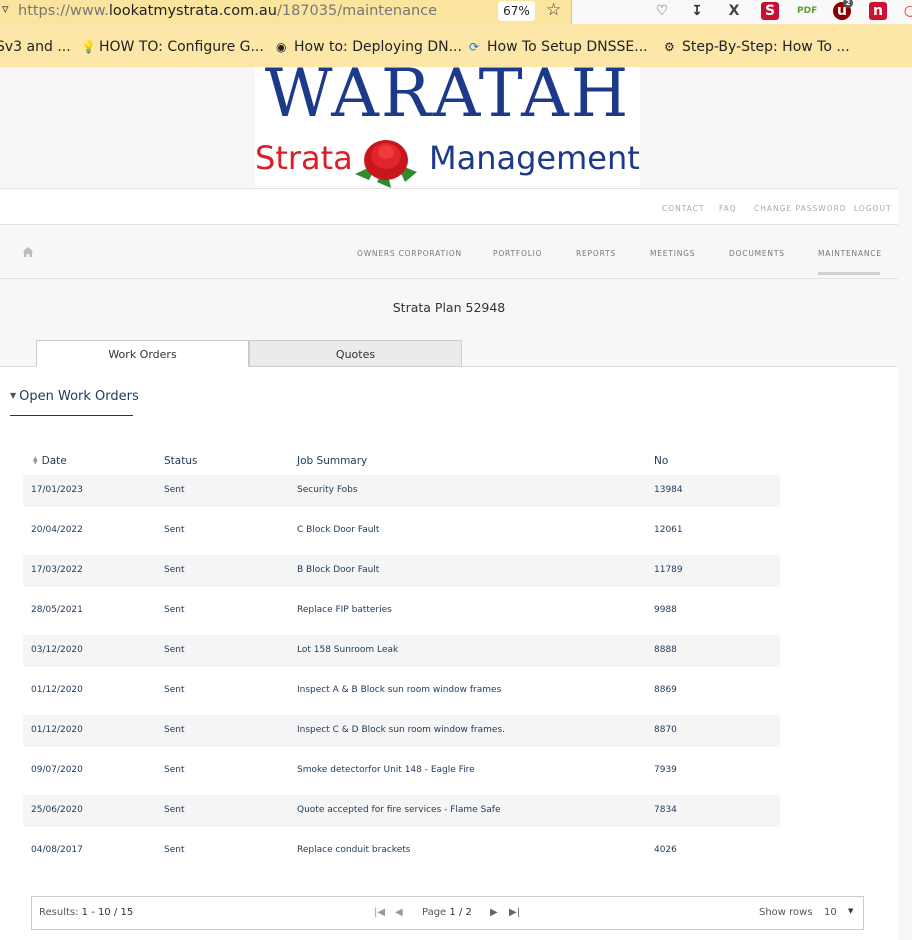 The height and width of the screenshot is (940, 912). What do you see at coordinates (665, 810) in the screenshot?
I see `number-cell: 7834` at bounding box center [665, 810].